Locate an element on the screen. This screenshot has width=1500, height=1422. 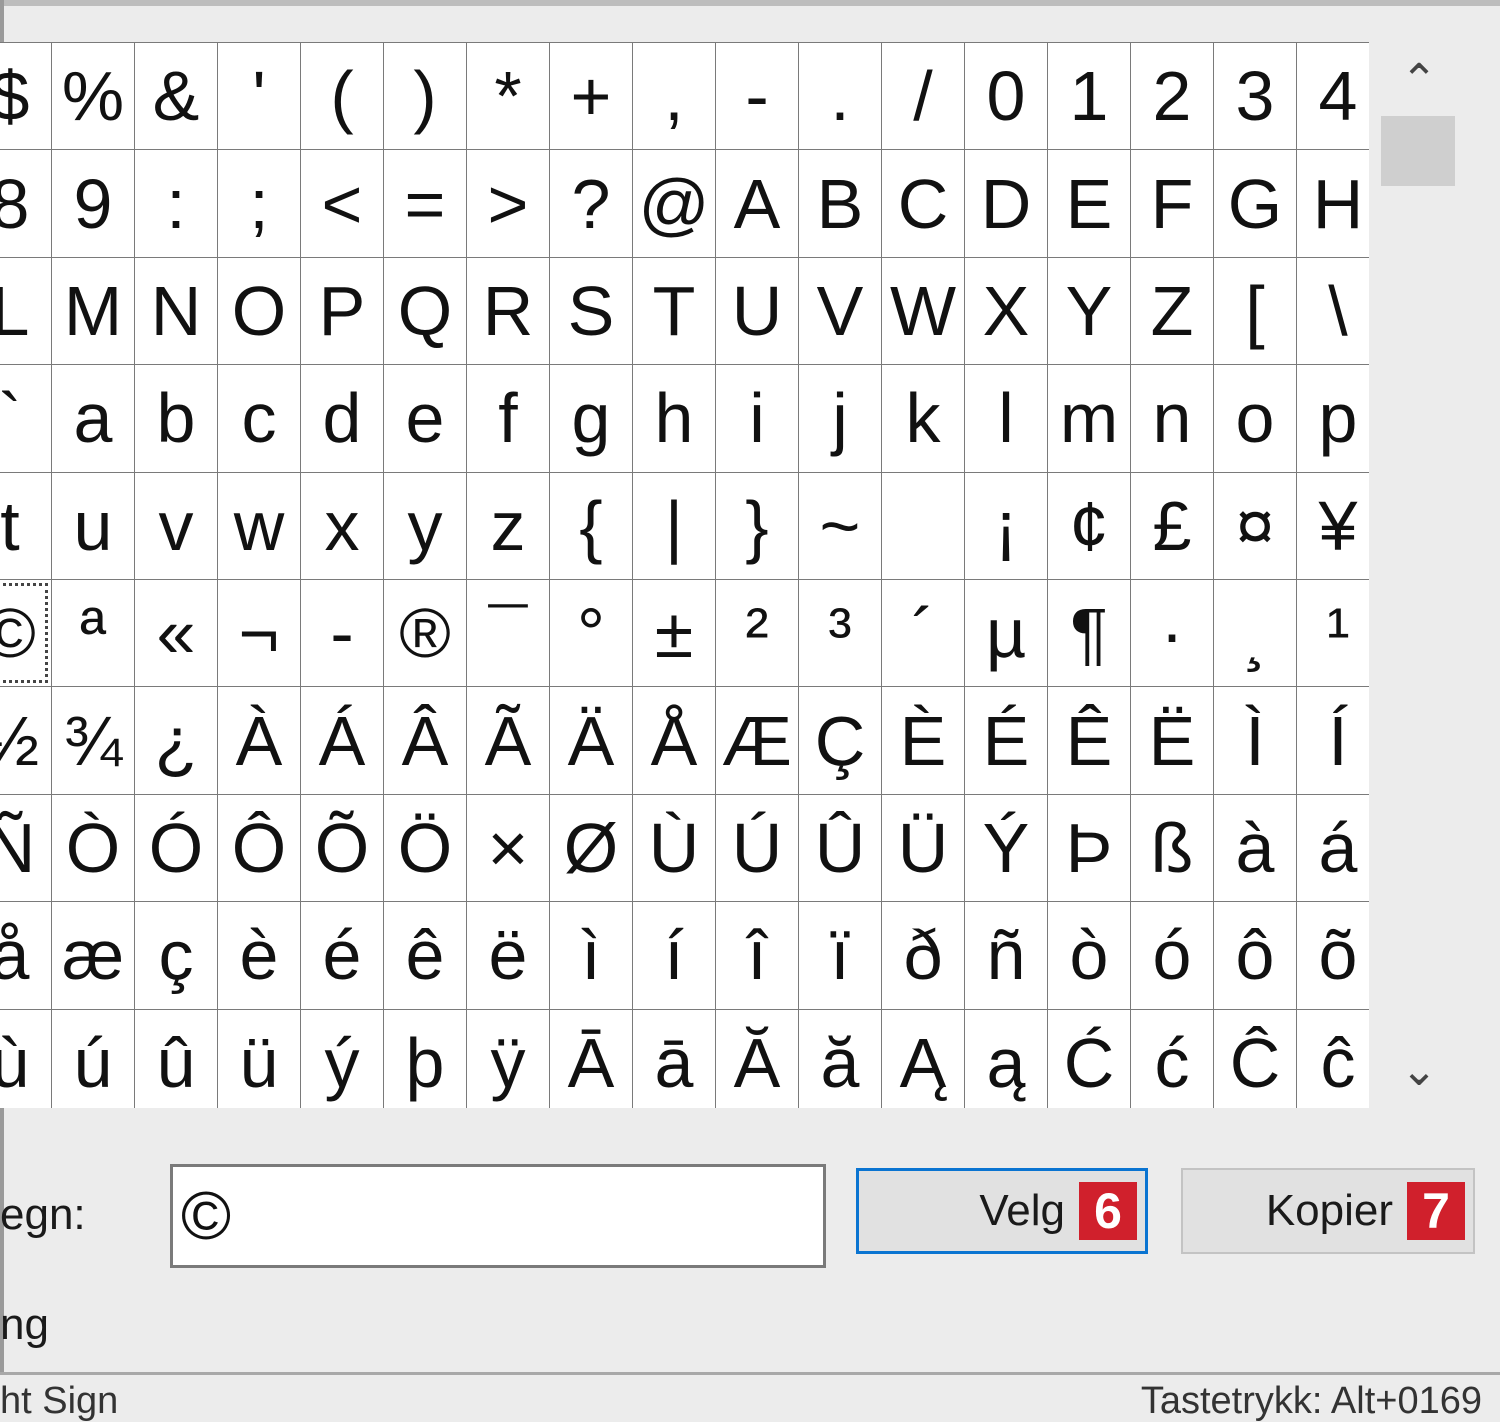
scroll-down-icon: ⌄ is located at coordinates (1419, 1070).